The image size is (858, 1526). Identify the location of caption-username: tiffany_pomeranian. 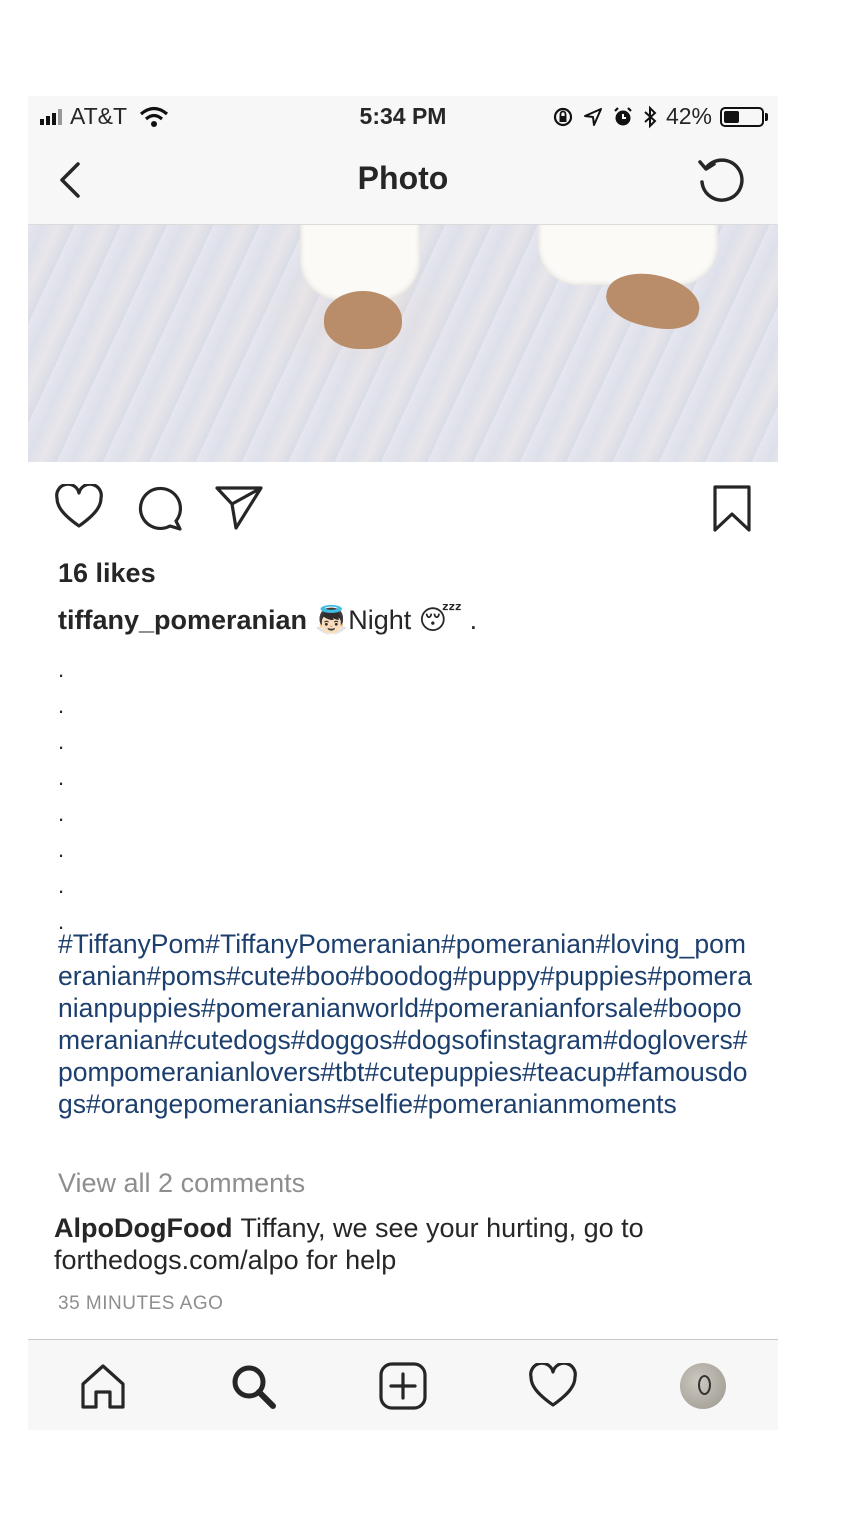
(182, 620).